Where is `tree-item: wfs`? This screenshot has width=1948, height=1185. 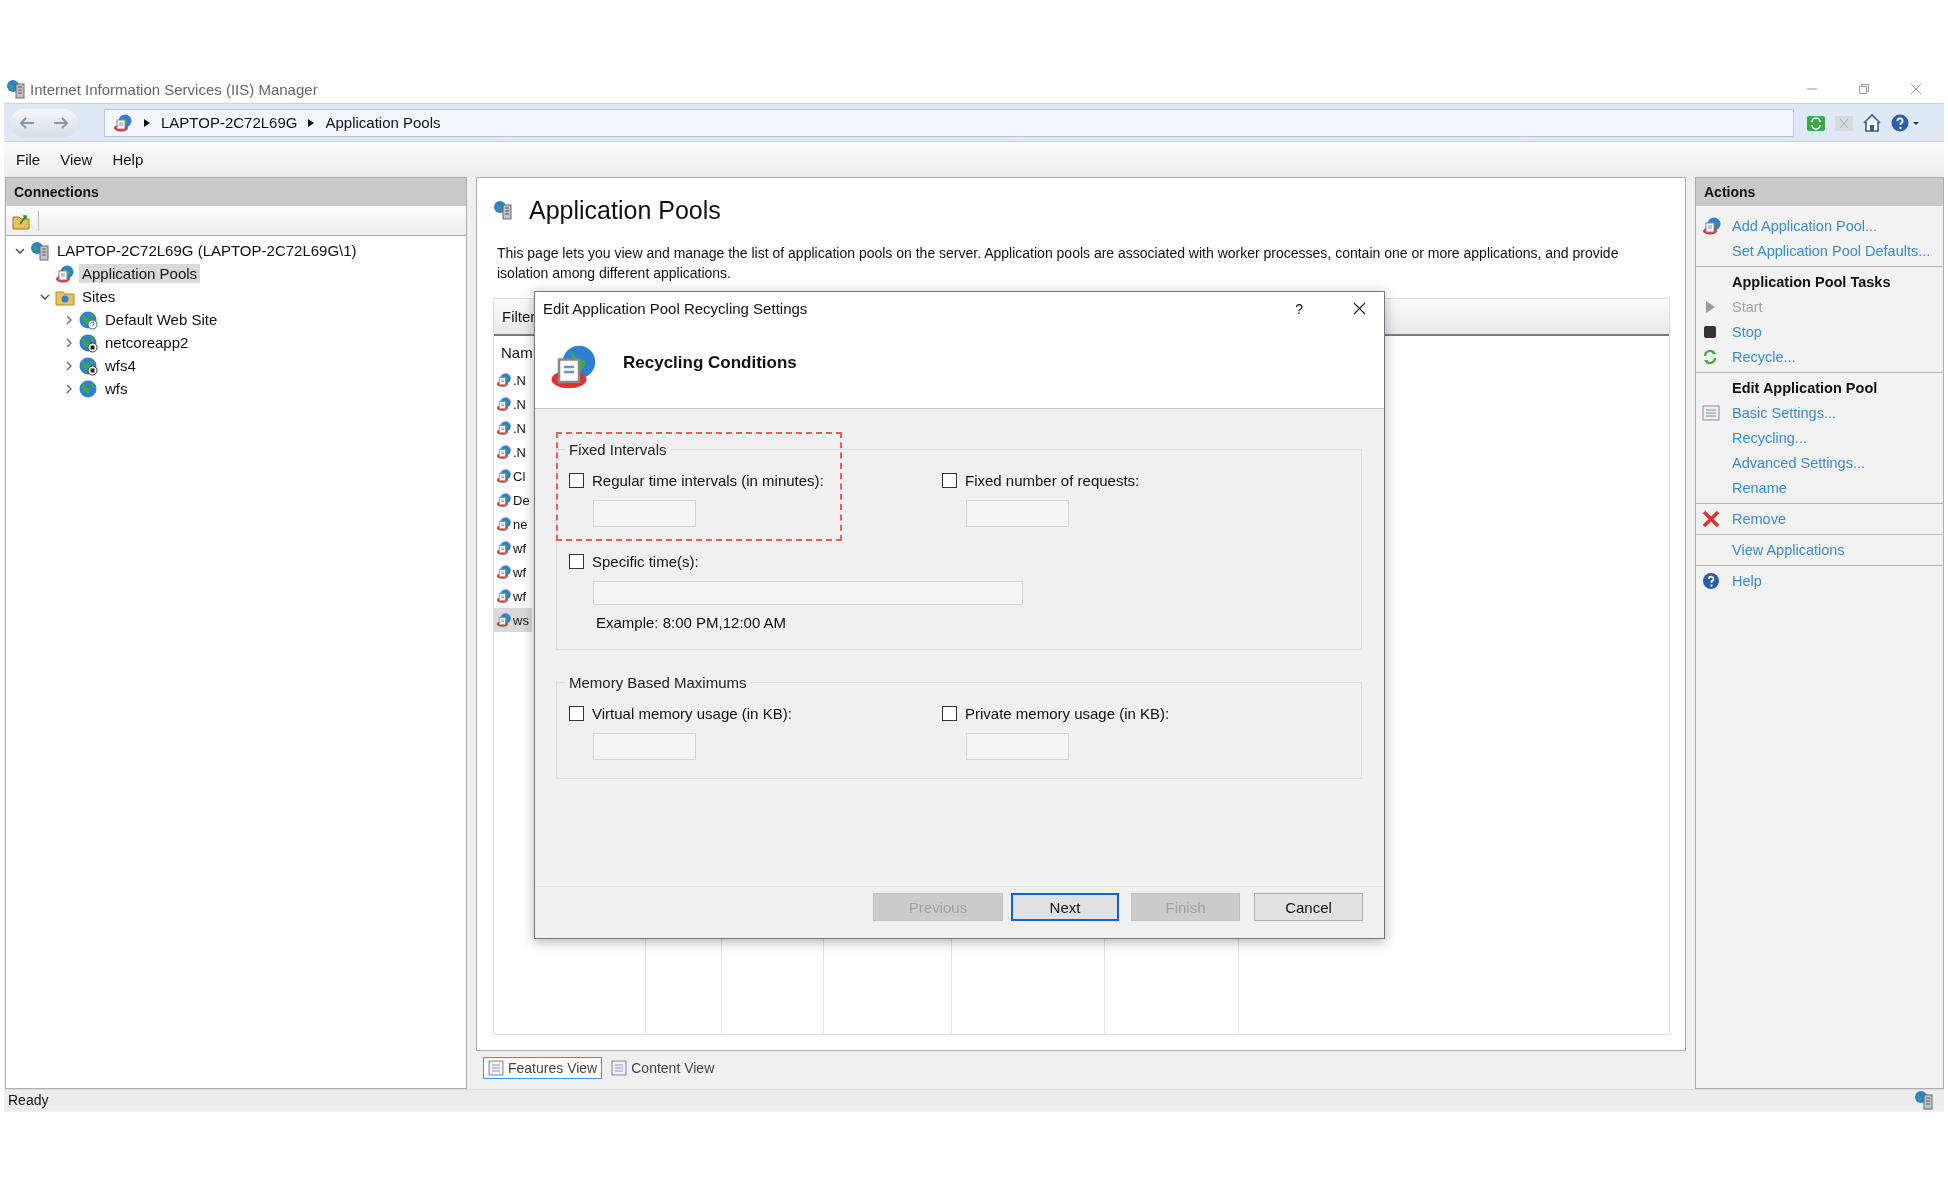 tree-item: wfs is located at coordinates (116, 388).